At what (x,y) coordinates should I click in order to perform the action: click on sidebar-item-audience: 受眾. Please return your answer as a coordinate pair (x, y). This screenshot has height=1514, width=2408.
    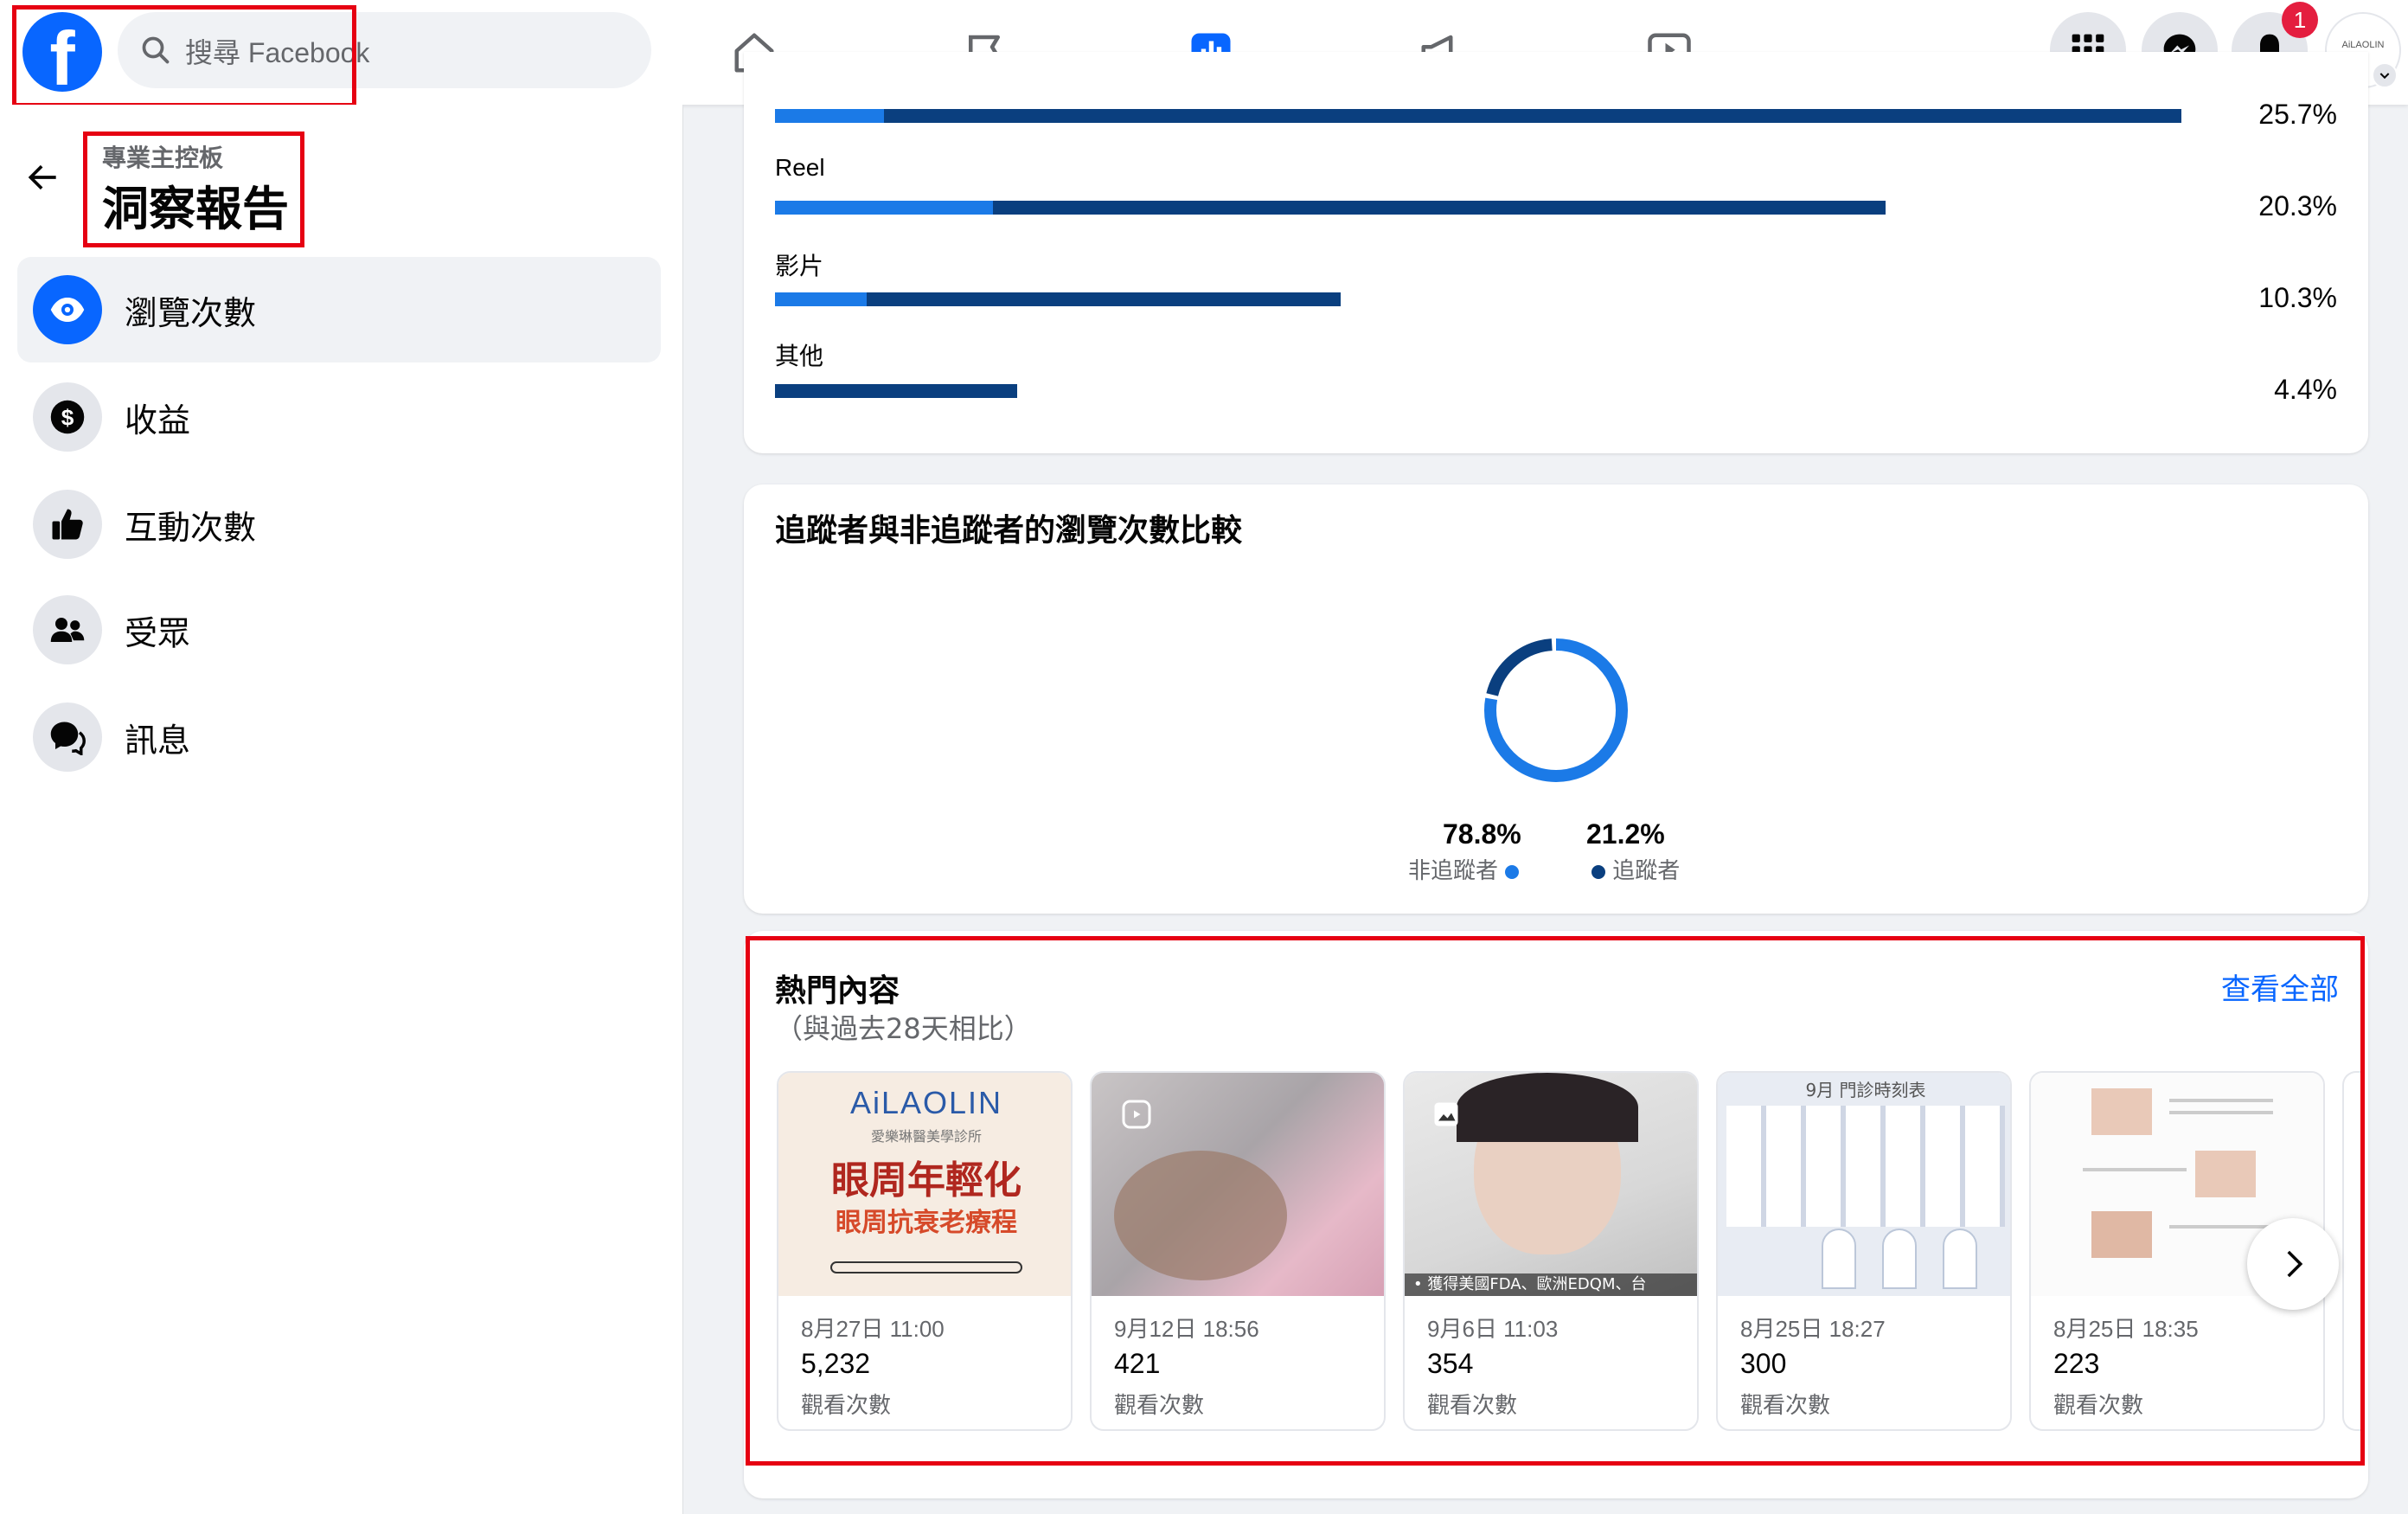
    Looking at the image, I should click on (339, 630).